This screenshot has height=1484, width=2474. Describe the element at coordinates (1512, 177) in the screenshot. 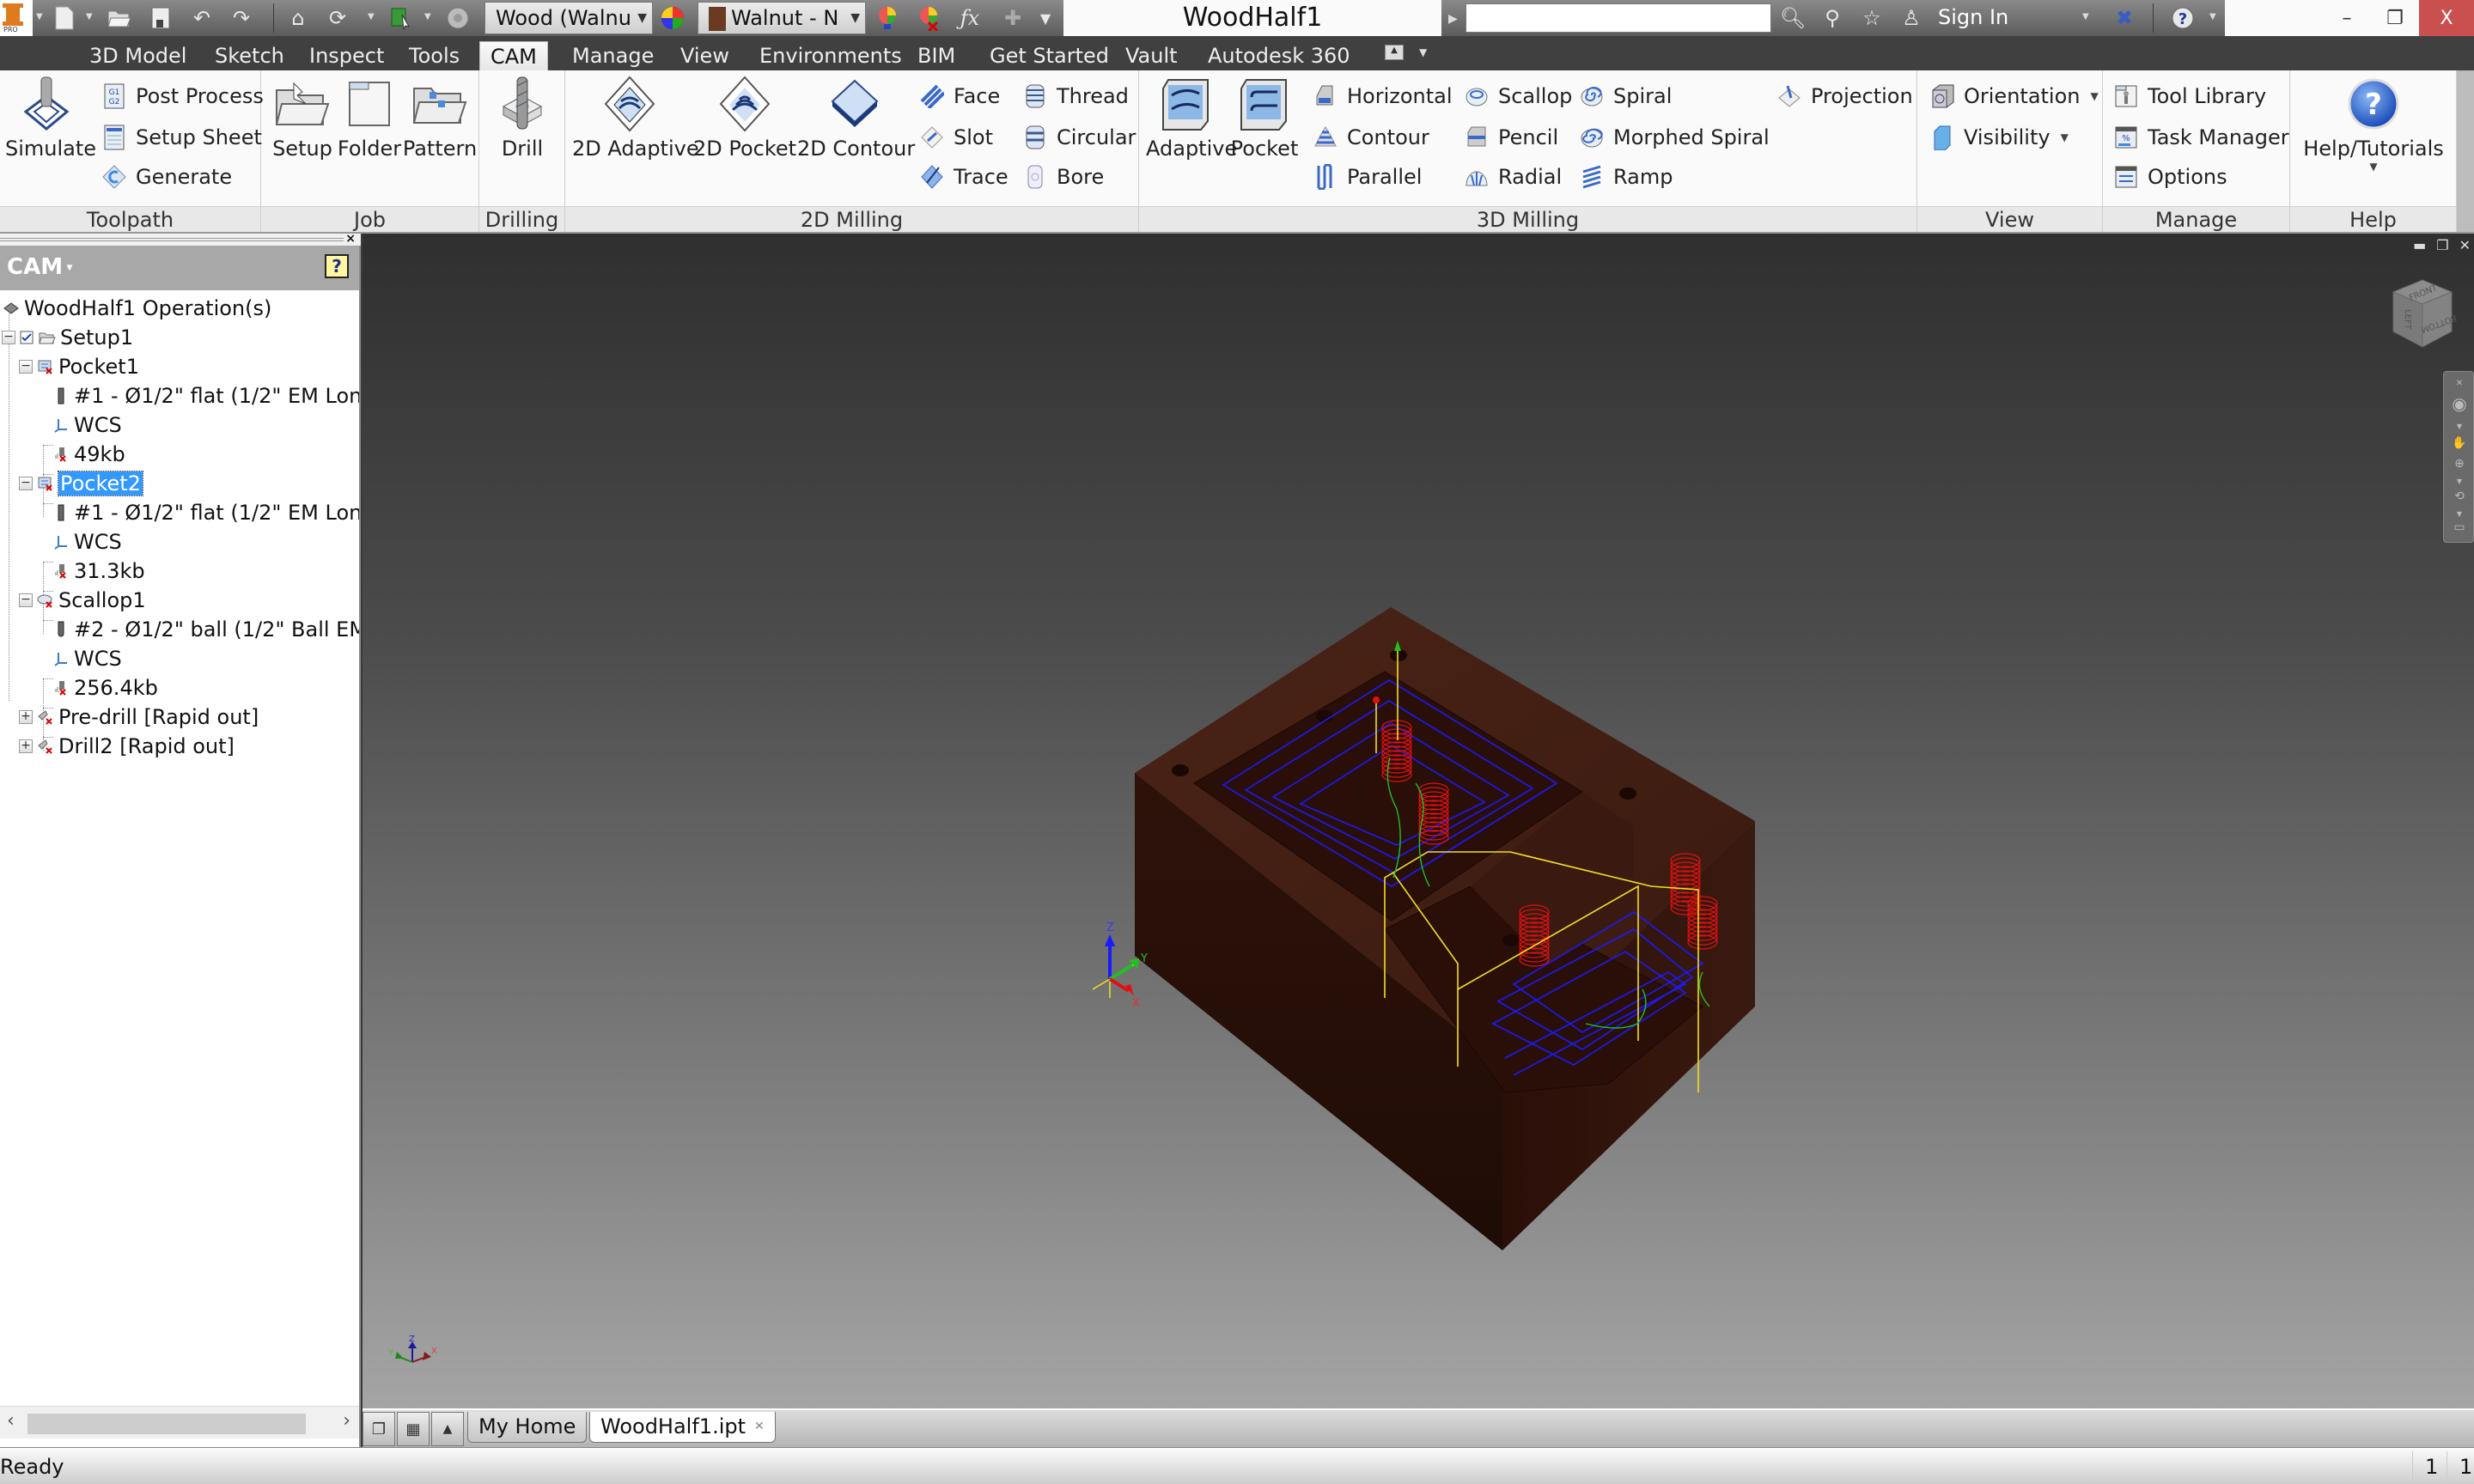

I see `radial-button: Radial` at that location.